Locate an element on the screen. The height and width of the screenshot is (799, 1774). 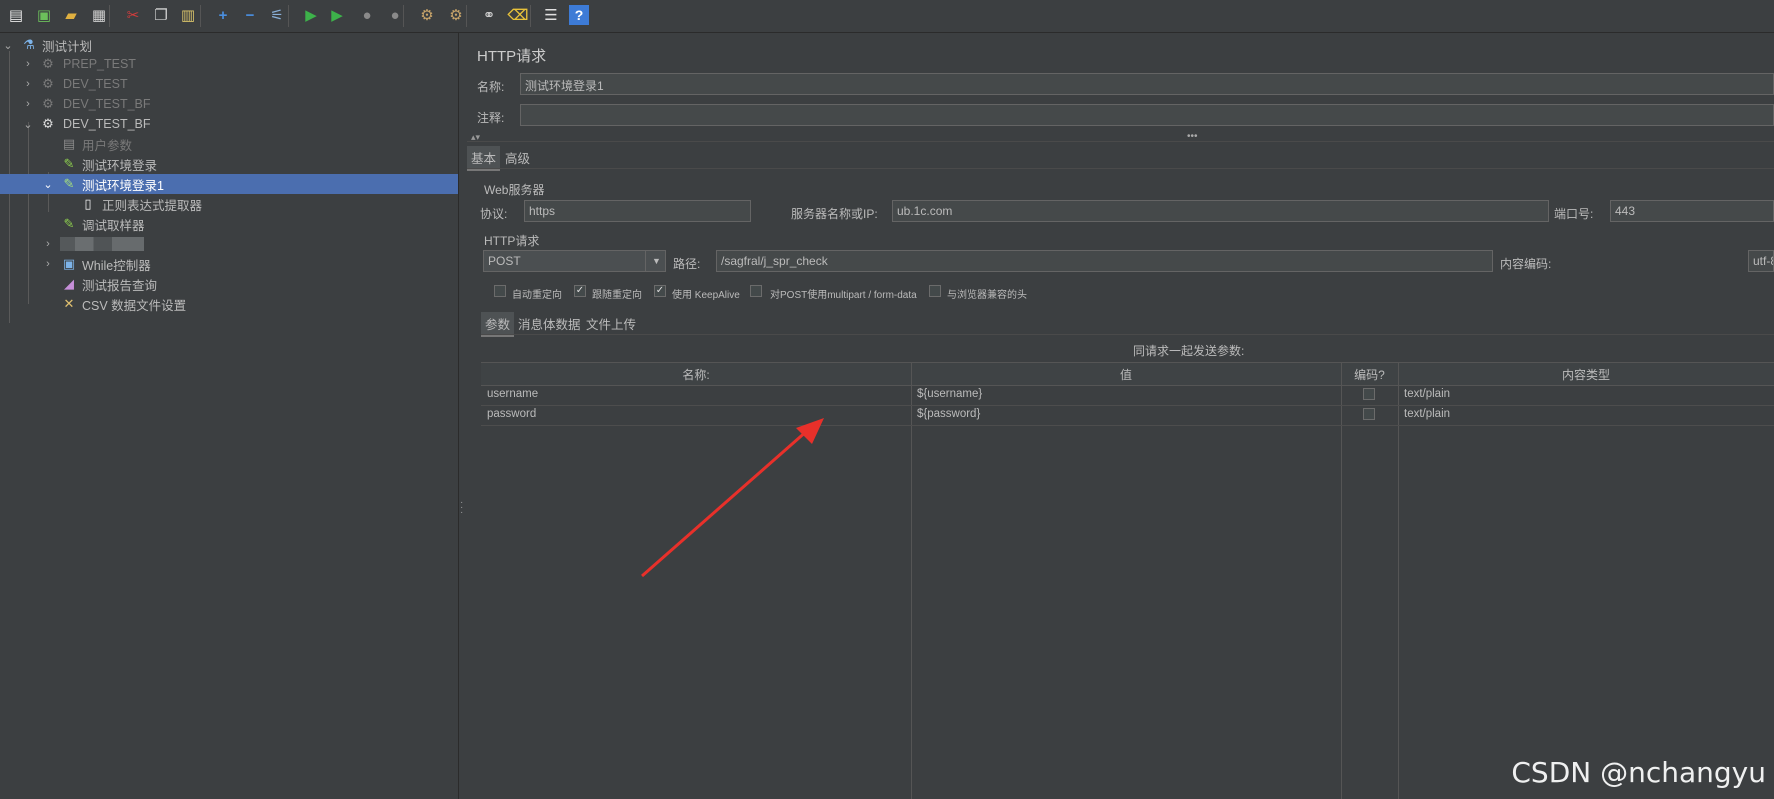
open-icon: ▰ is located at coordinates (71, 15).